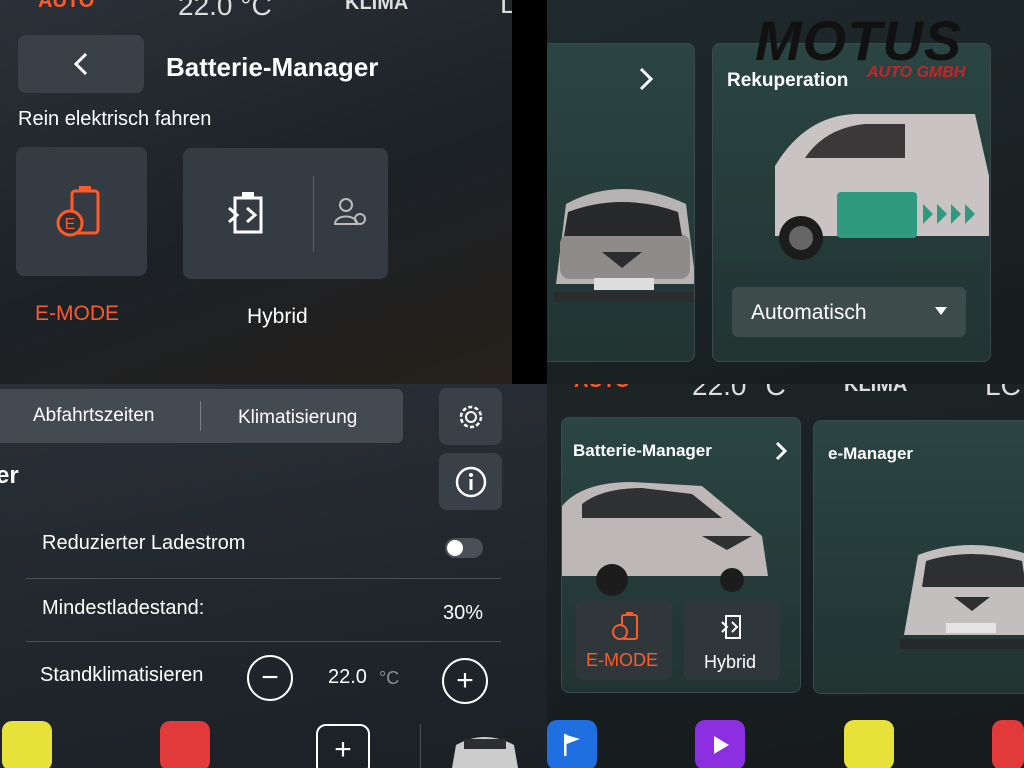  I want to click on watermark-sub: AUTO GMBH, so click(916, 72).